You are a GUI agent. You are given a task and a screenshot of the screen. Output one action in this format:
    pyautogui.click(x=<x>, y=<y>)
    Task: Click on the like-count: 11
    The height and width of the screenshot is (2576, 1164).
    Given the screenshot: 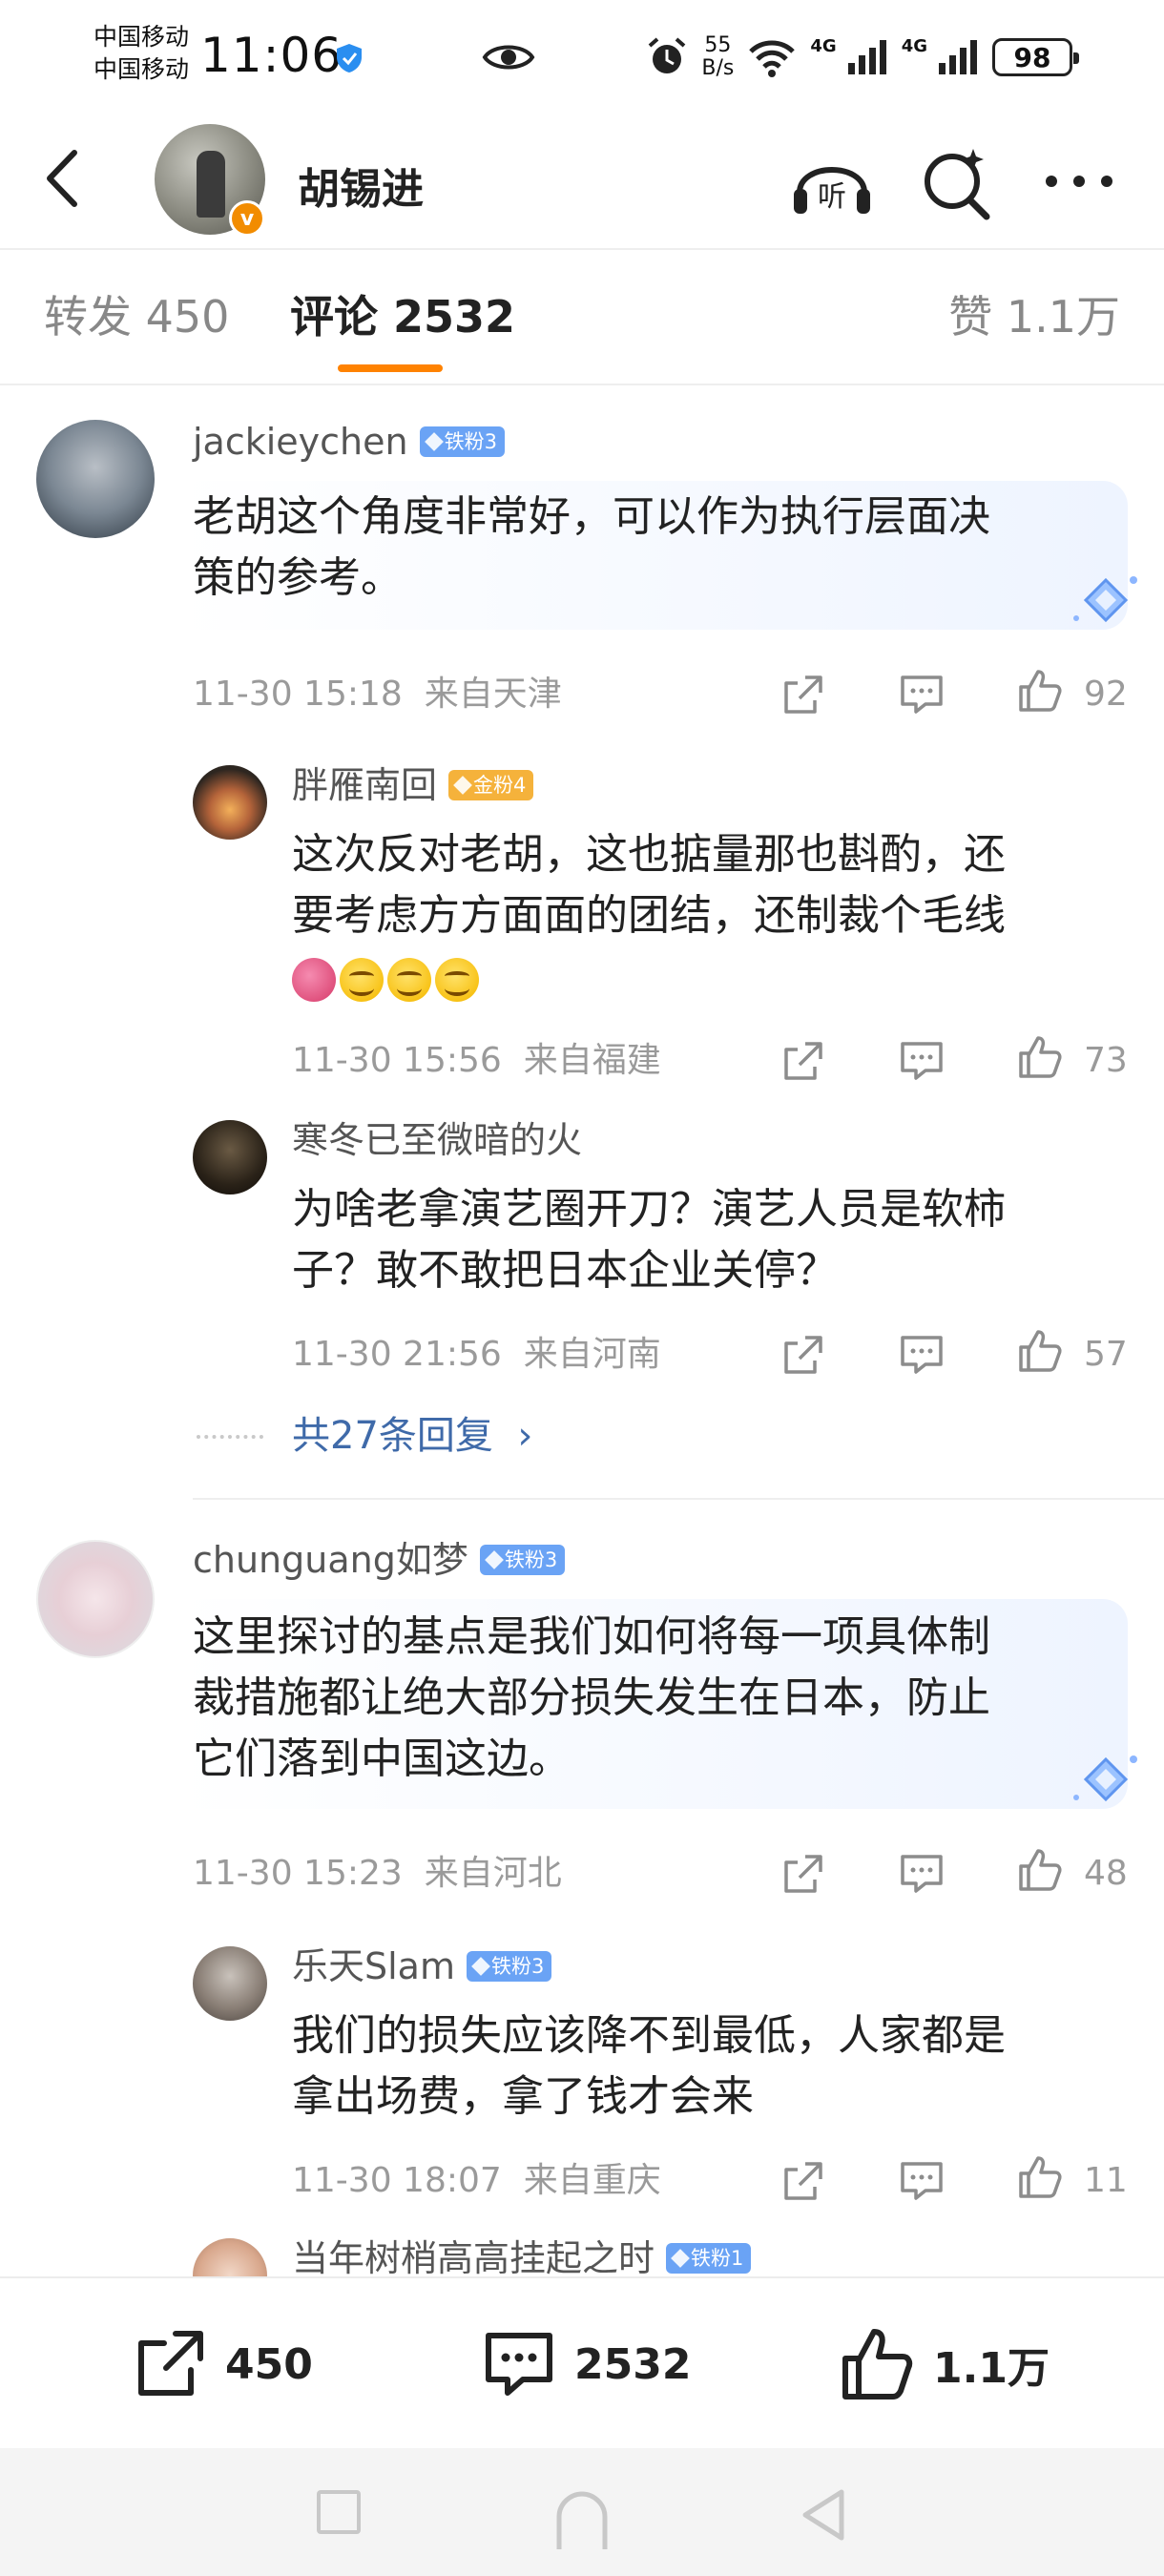 What is the action you would take?
    pyautogui.click(x=1106, y=2180)
    